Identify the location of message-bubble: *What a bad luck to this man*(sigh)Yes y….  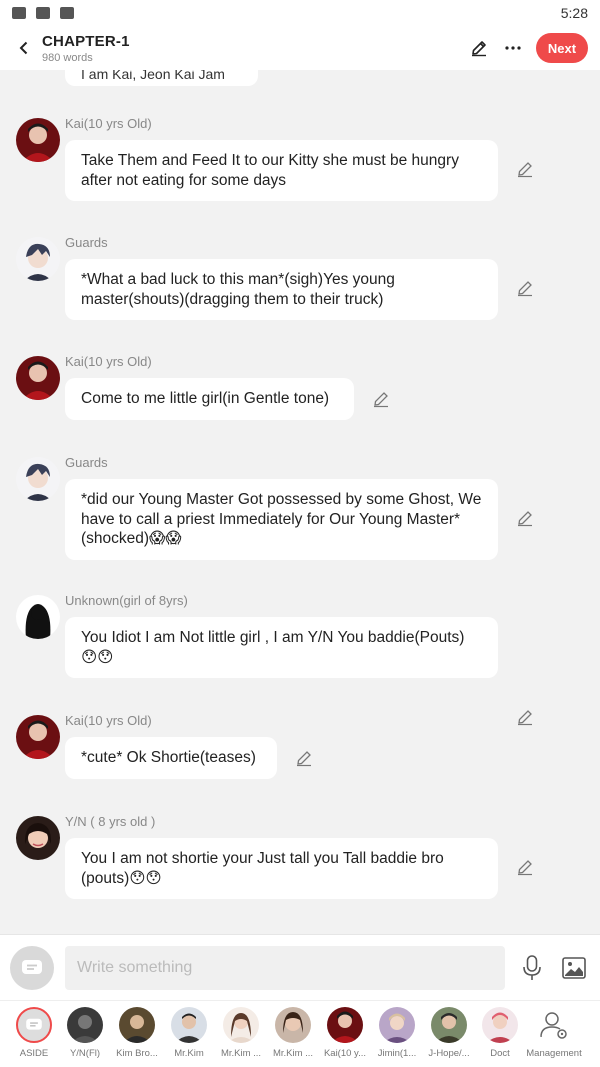
(281, 289).